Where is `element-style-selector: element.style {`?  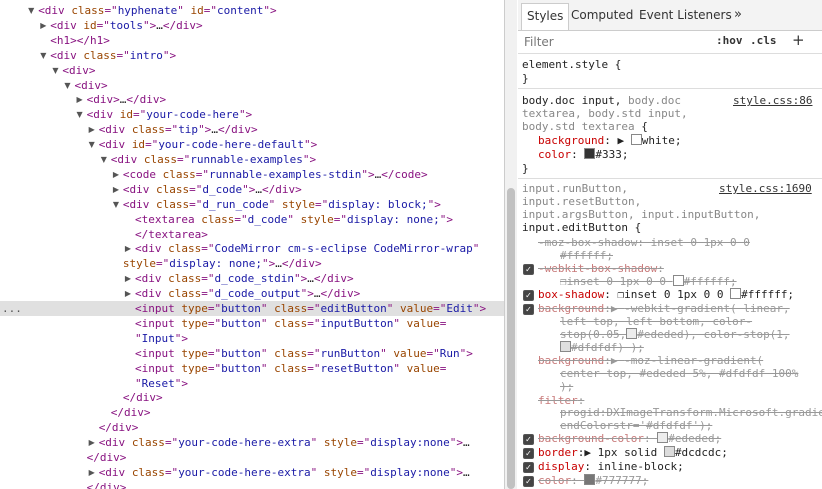
element-style-selector: element.style { is located at coordinates (571, 64).